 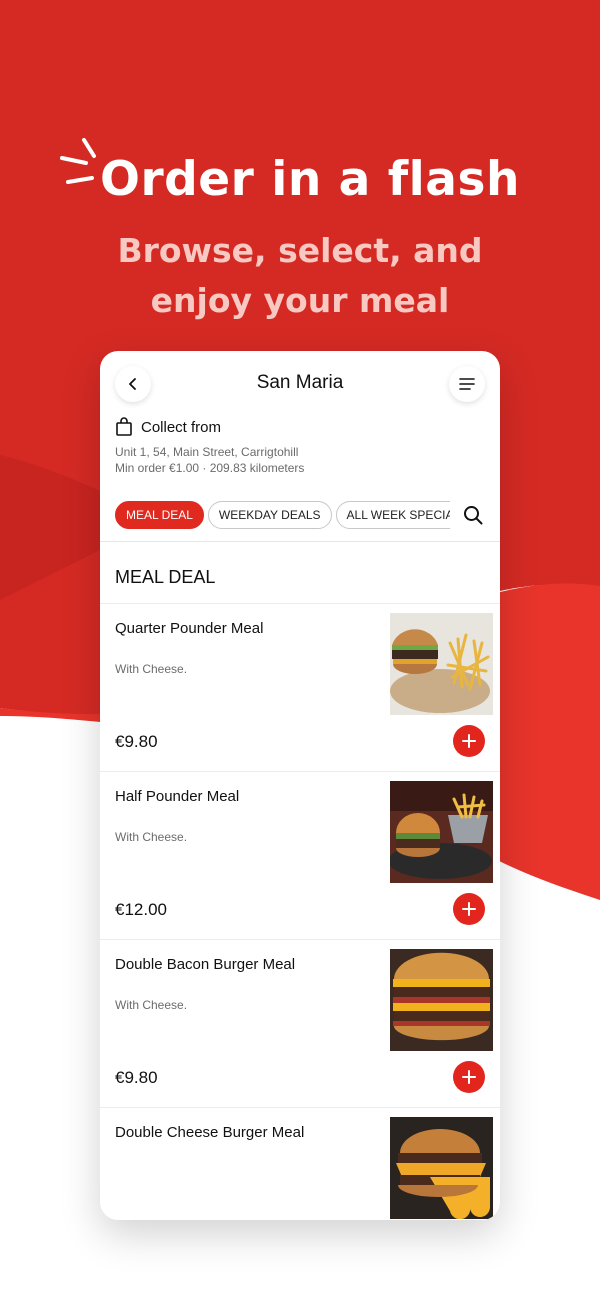 What do you see at coordinates (141, 909) in the screenshot?
I see `item-price: €12.00` at bounding box center [141, 909].